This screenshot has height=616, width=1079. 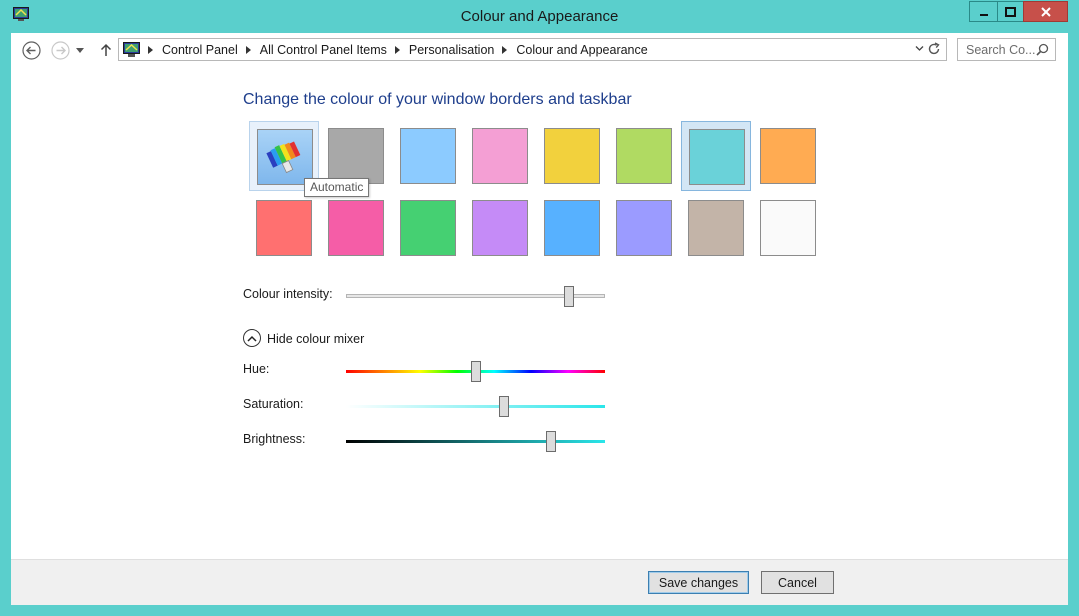 What do you see at coordinates (274, 439) in the screenshot?
I see `brightness-label: Brightness:` at bounding box center [274, 439].